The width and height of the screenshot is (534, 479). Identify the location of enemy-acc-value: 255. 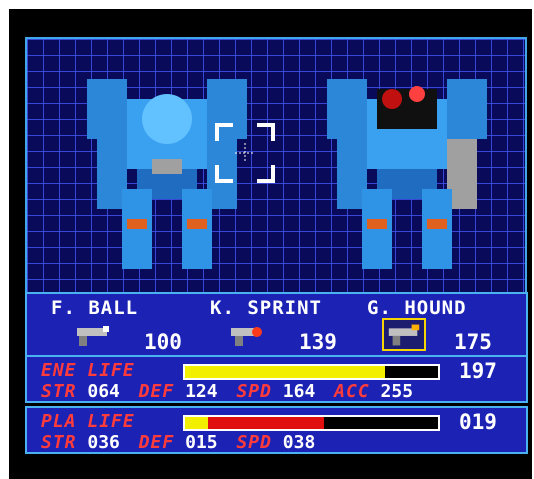
(397, 391).